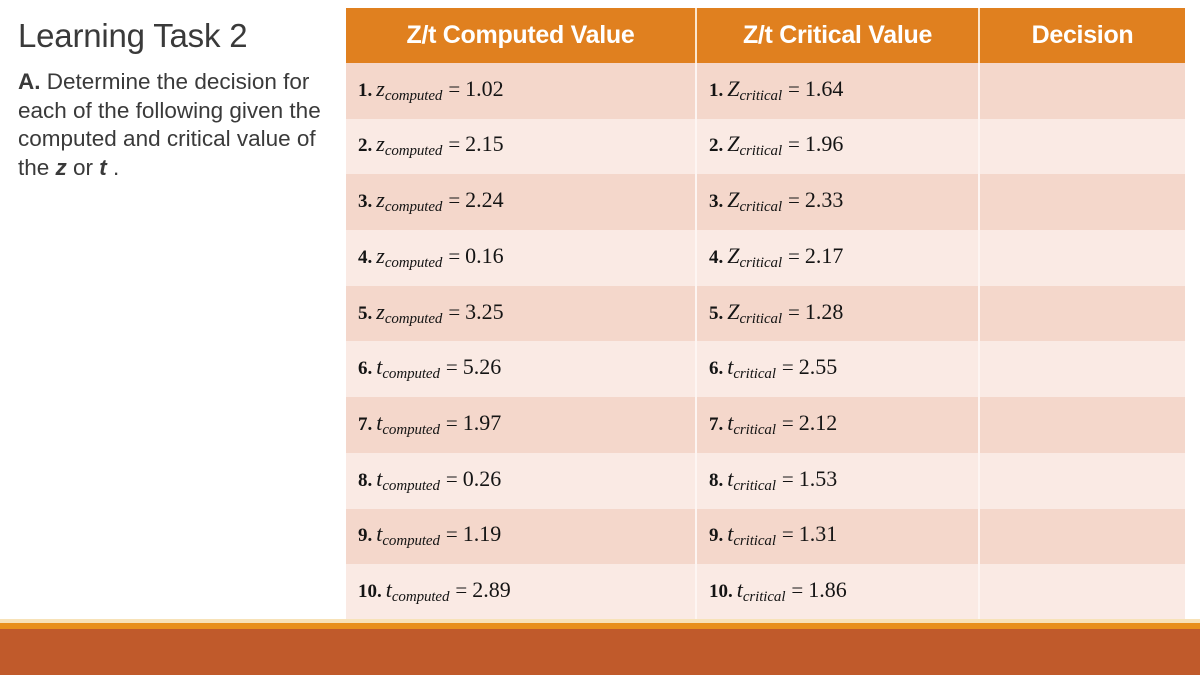 The width and height of the screenshot is (1200, 675). Describe the element at coordinates (824, 200) in the screenshot. I see `numeric-value: 2.33` at that location.